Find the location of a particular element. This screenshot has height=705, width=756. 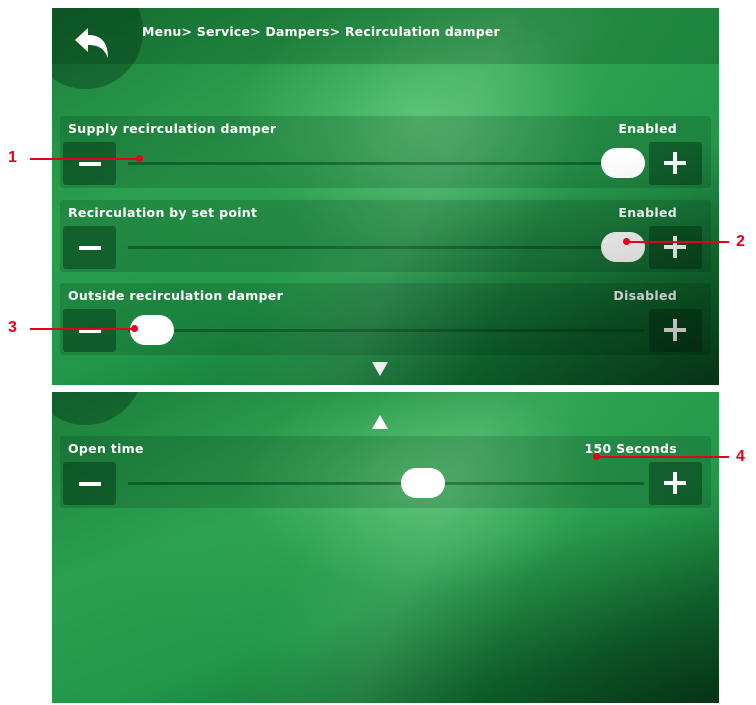

setting-label: Supply recirculation damper is located at coordinates (172, 128).